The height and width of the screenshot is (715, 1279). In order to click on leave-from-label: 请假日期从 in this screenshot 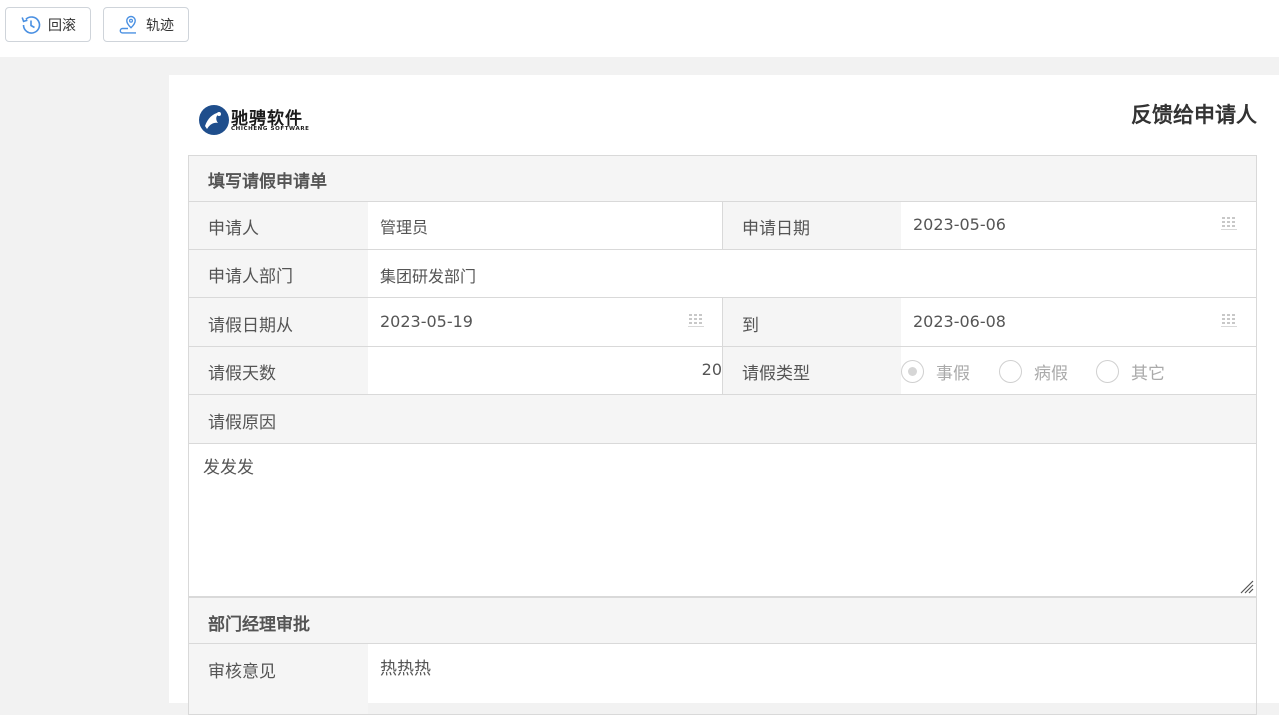, I will do `click(278, 322)`.